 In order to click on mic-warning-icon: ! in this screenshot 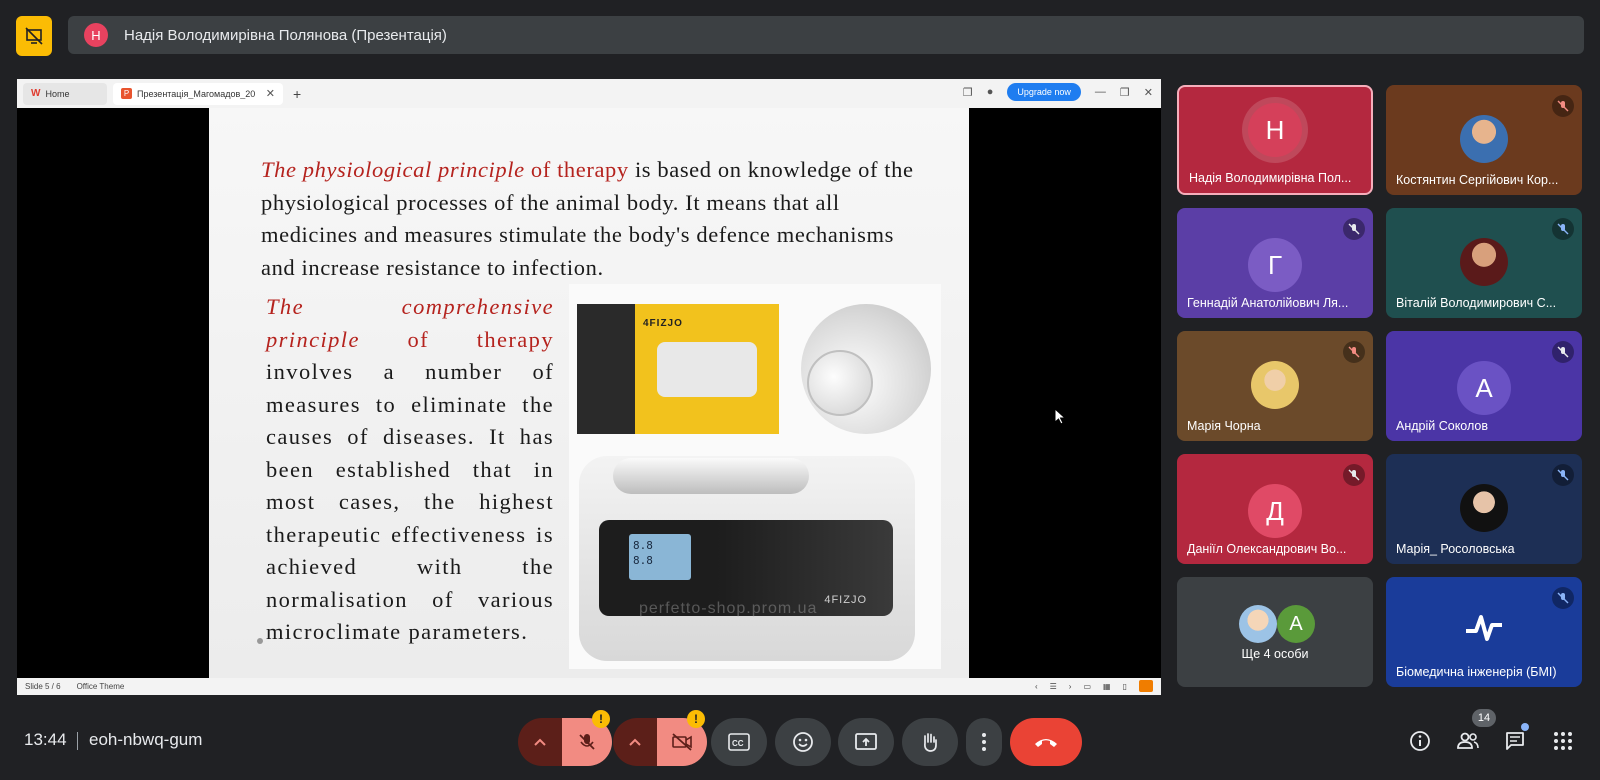, I will do `click(601, 719)`.